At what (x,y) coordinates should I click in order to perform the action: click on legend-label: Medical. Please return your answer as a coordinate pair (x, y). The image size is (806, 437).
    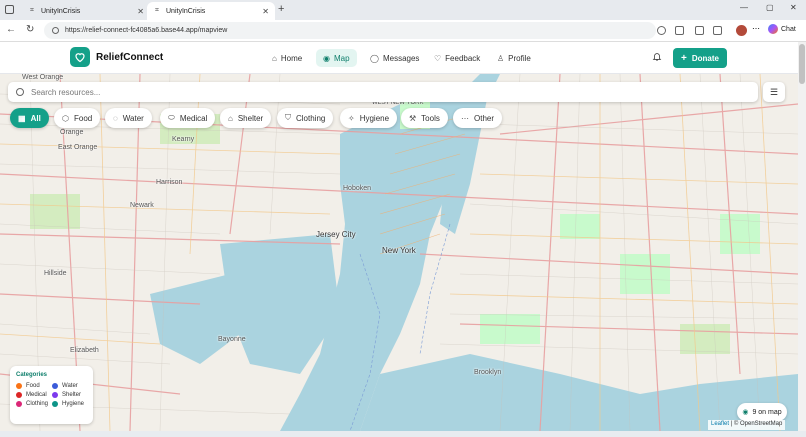
    Looking at the image, I should click on (36, 395).